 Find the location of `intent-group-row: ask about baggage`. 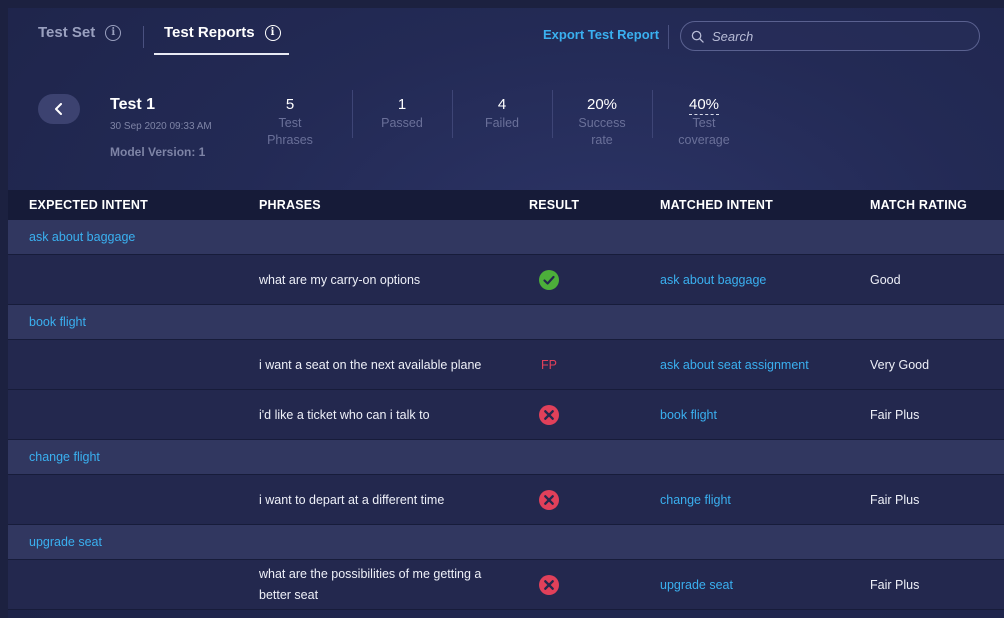

intent-group-row: ask about baggage is located at coordinates (506, 237).